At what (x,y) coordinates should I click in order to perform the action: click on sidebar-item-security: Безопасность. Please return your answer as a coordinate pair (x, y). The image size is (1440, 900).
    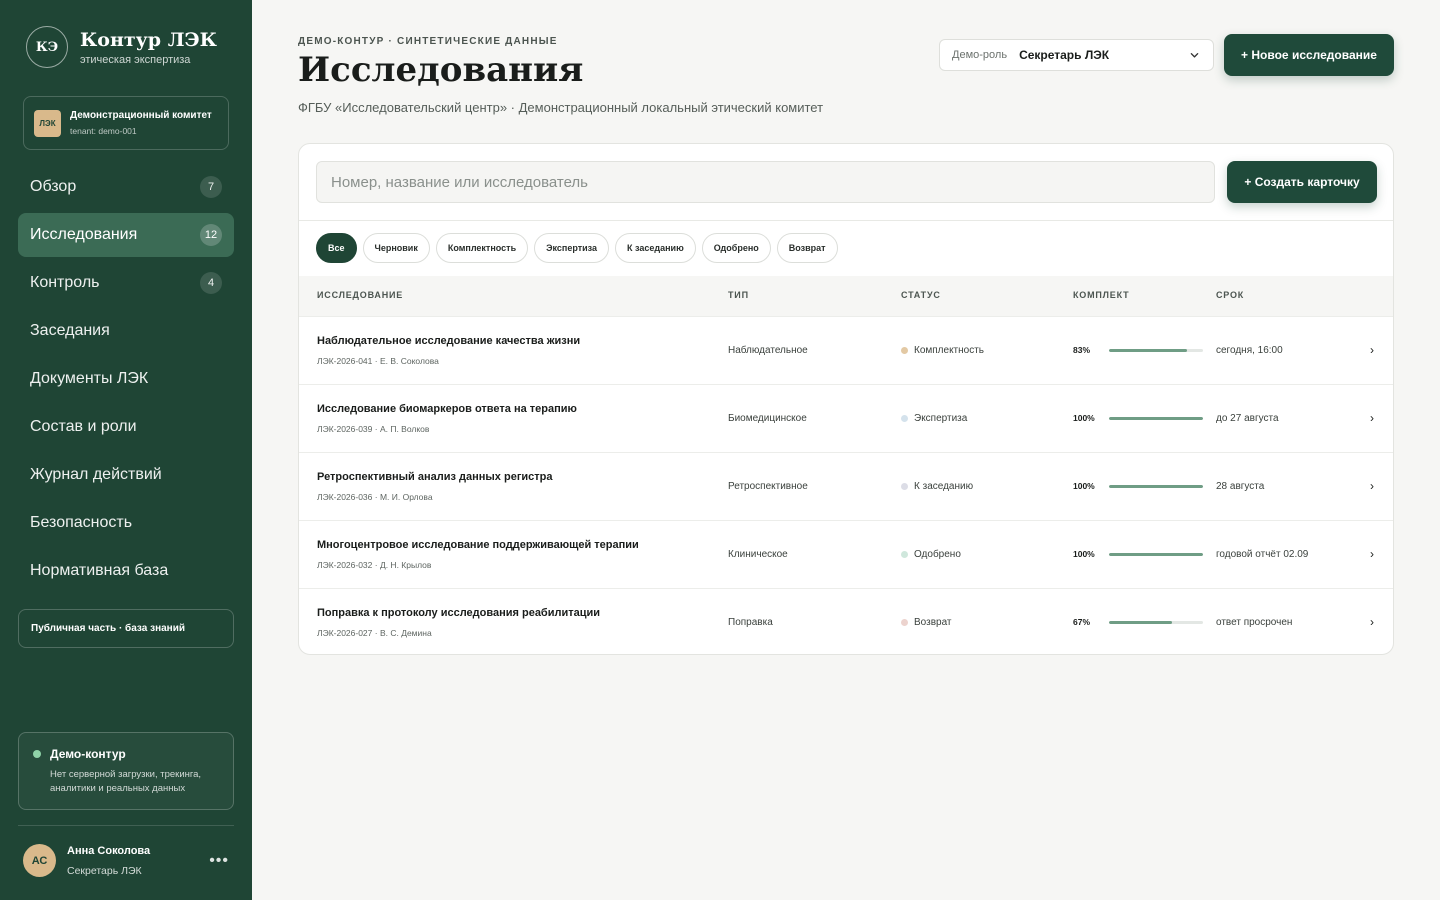
    Looking at the image, I should click on (126, 523).